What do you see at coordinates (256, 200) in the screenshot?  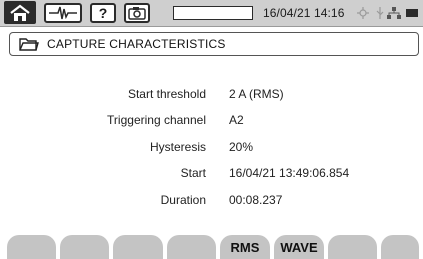 I see `row-value: 00:08.237` at bounding box center [256, 200].